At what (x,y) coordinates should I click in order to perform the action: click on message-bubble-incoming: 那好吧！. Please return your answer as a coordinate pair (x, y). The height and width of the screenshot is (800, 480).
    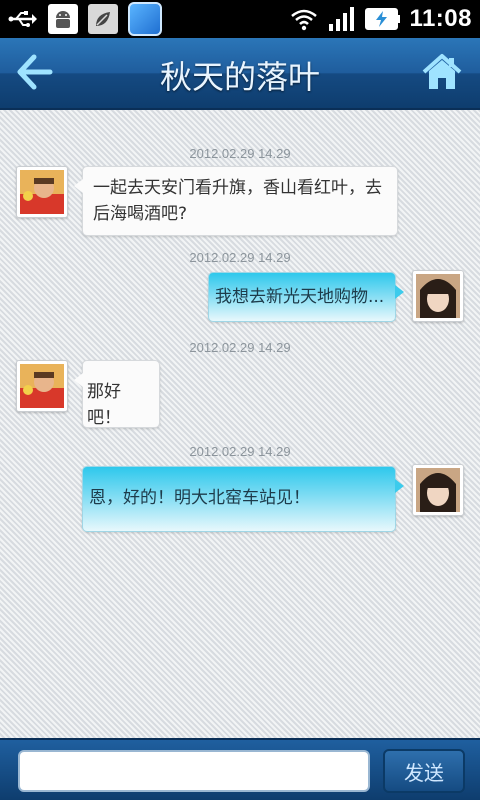
    Looking at the image, I should click on (117, 394).